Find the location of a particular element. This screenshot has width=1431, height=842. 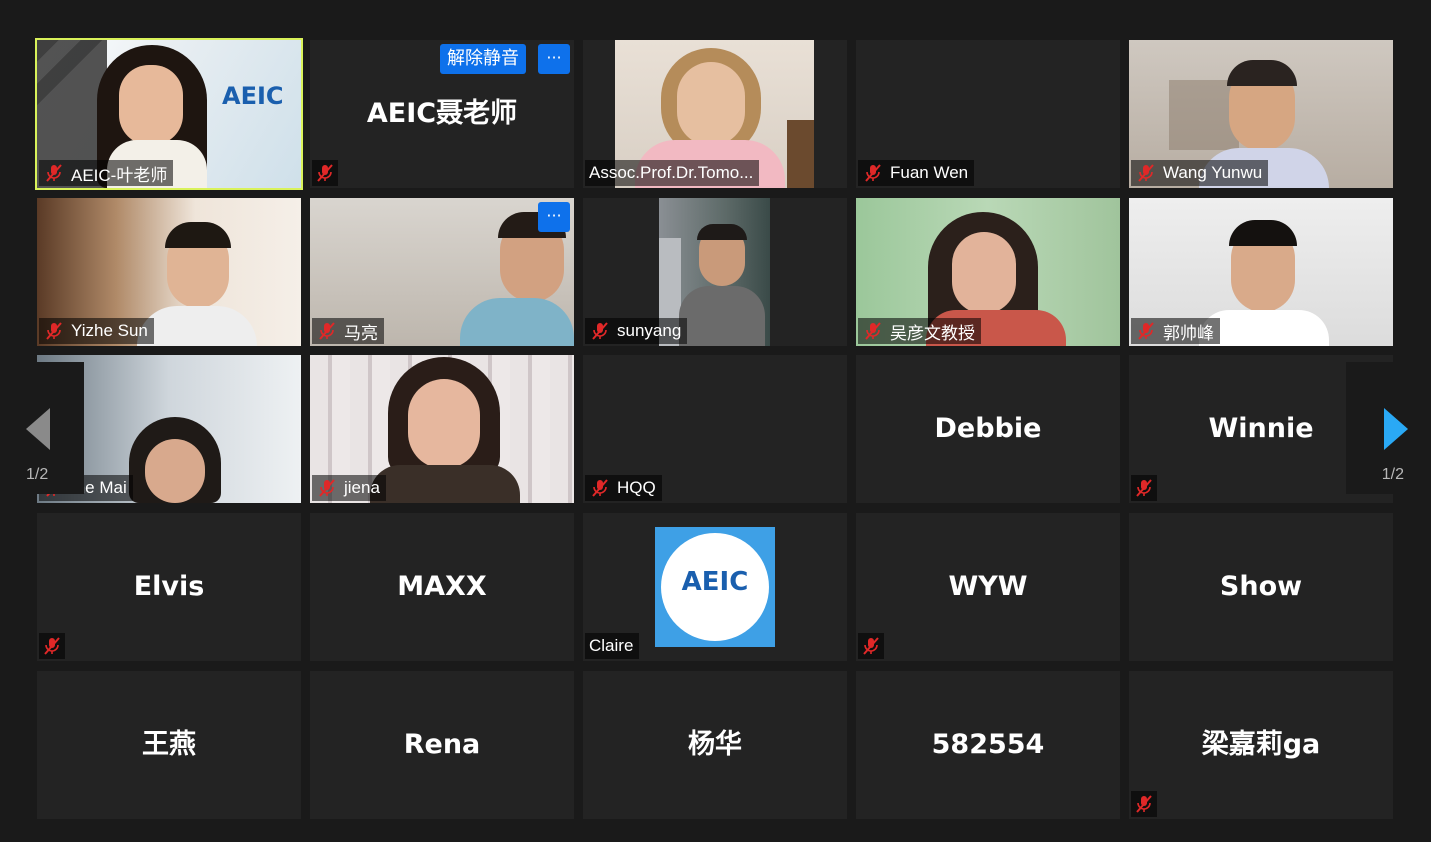

participant-name: Fuan Wen is located at coordinates (929, 172).